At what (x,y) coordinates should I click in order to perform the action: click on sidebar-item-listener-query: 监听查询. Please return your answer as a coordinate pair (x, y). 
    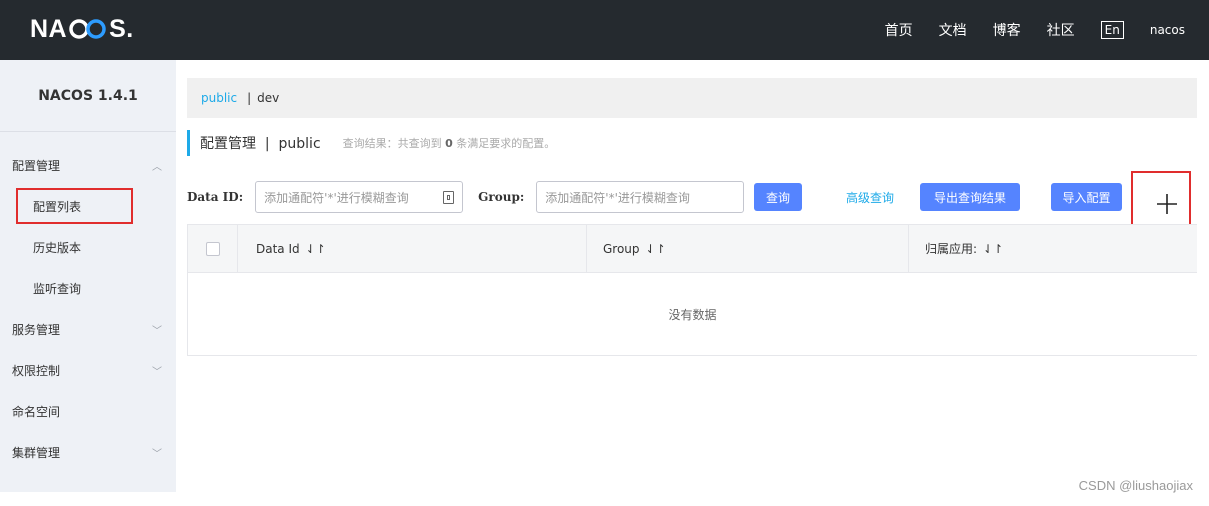
    Looking at the image, I should click on (88, 288).